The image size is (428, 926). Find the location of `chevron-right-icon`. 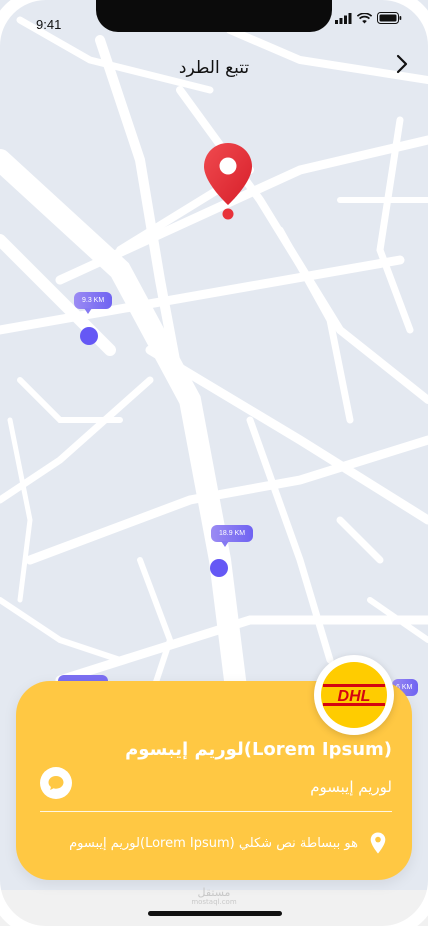

chevron-right-icon is located at coordinates (402, 64).